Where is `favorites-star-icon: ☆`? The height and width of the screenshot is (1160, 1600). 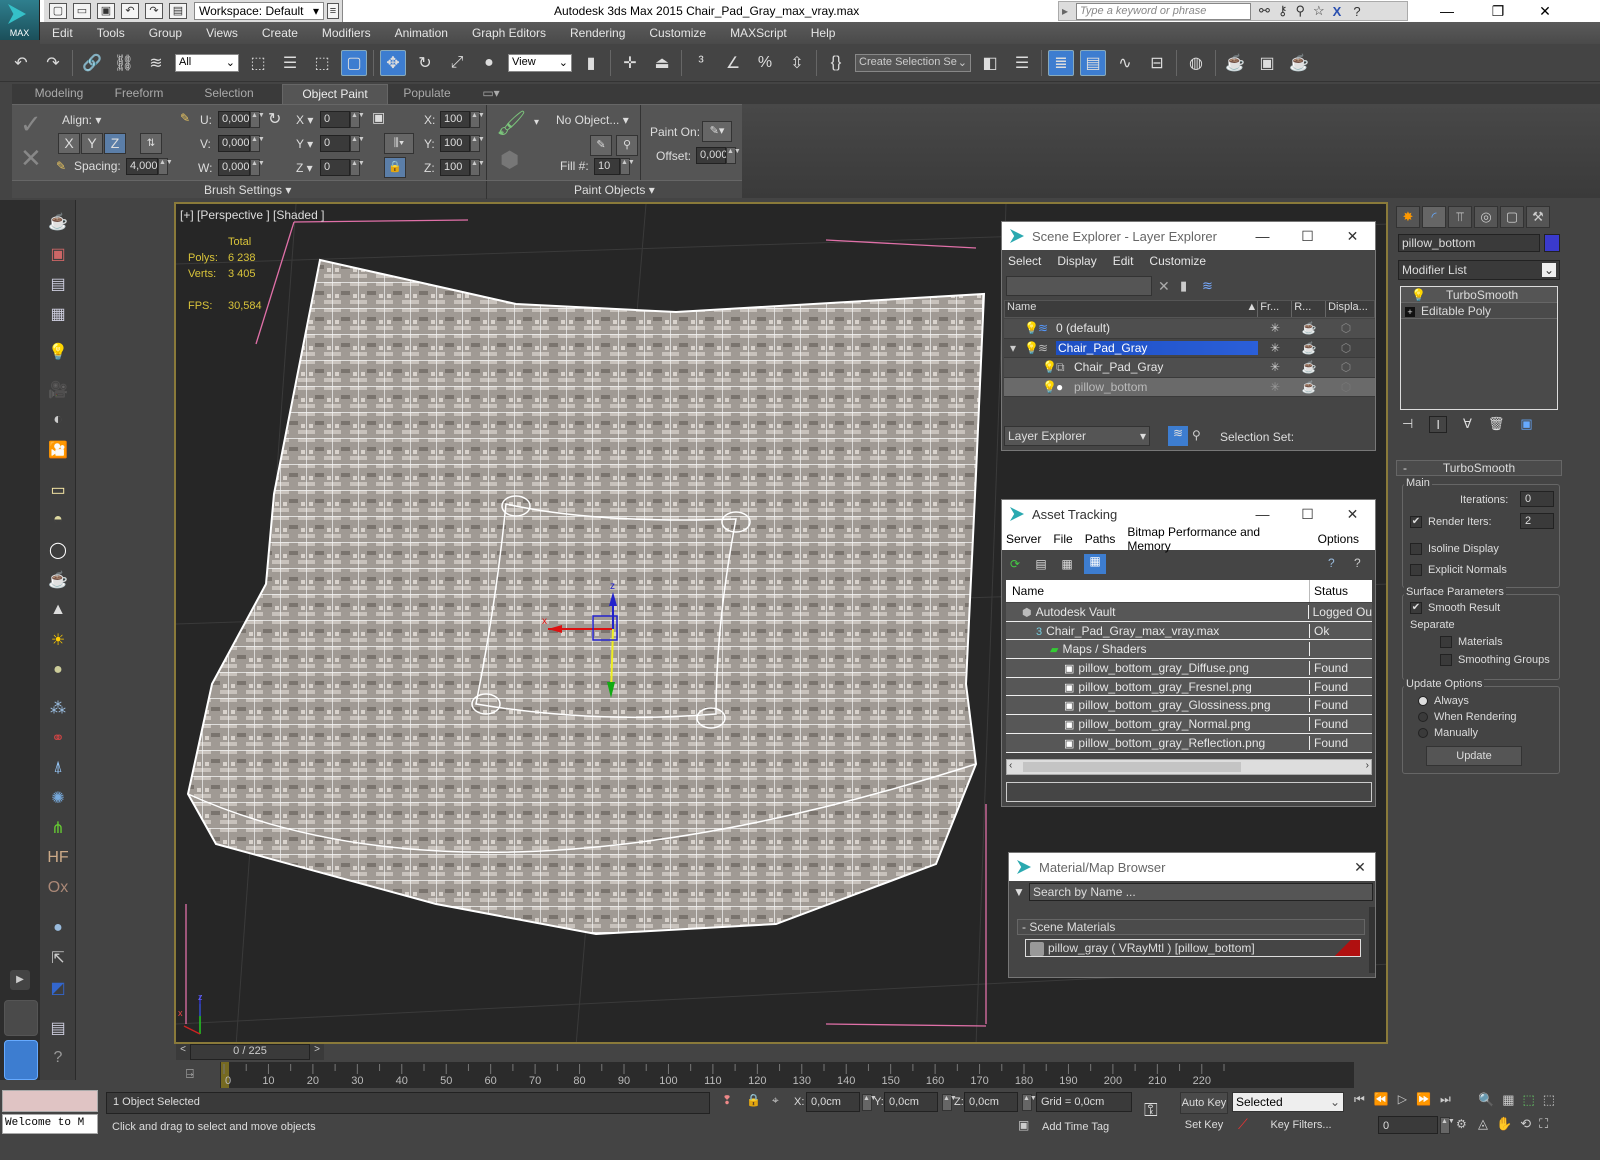 favorites-star-icon: ☆ is located at coordinates (1319, 11).